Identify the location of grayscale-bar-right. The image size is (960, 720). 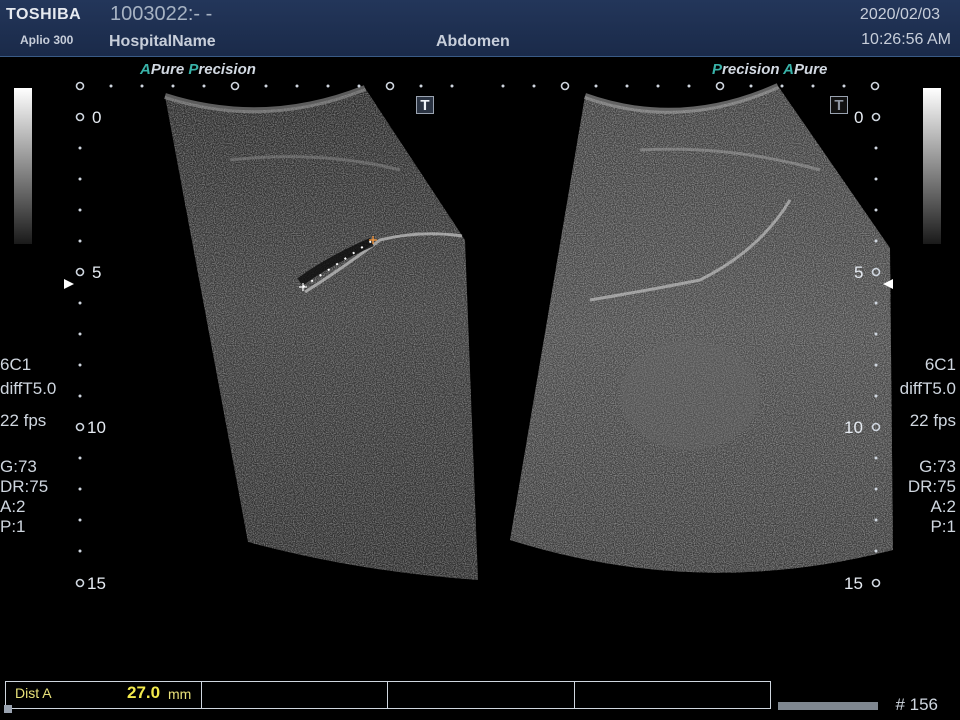
(932, 166).